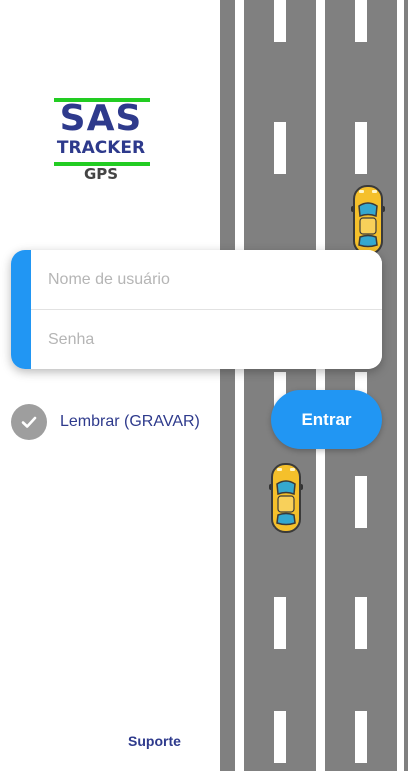 The image size is (408, 771). What do you see at coordinates (154, 741) in the screenshot?
I see `support-link: Suporte` at bounding box center [154, 741].